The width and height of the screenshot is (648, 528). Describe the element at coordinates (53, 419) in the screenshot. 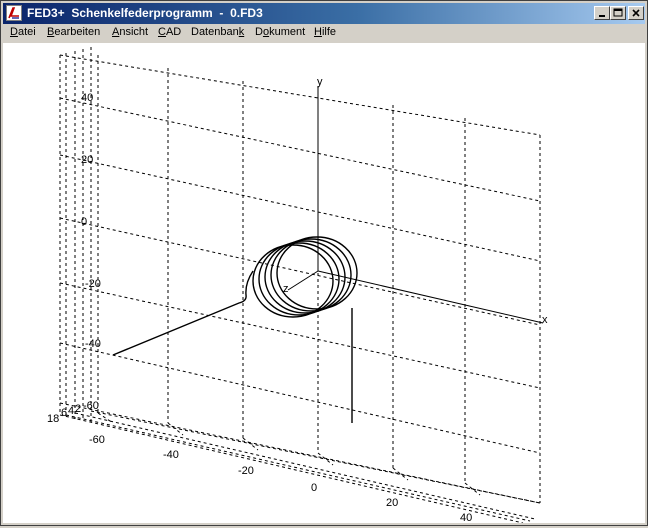

I see `depth-tick-label: 18` at that location.